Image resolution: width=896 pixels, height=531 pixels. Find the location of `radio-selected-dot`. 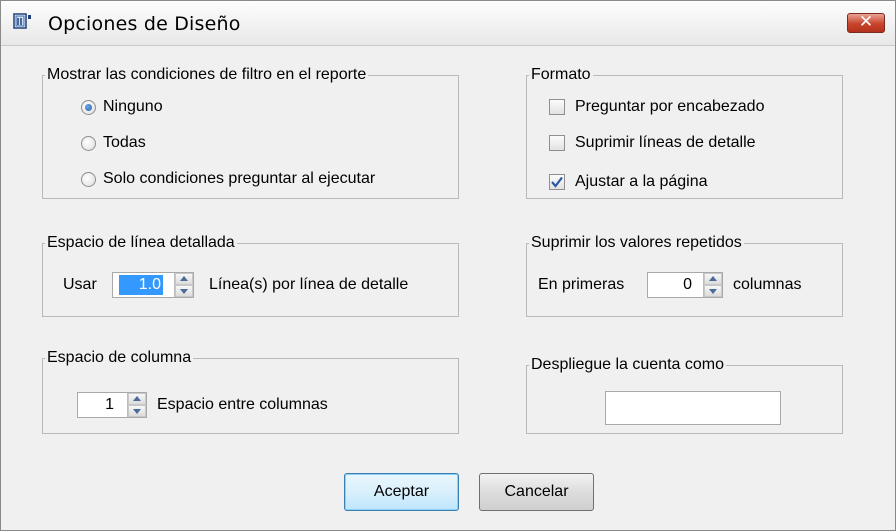

radio-selected-dot is located at coordinates (88, 107).